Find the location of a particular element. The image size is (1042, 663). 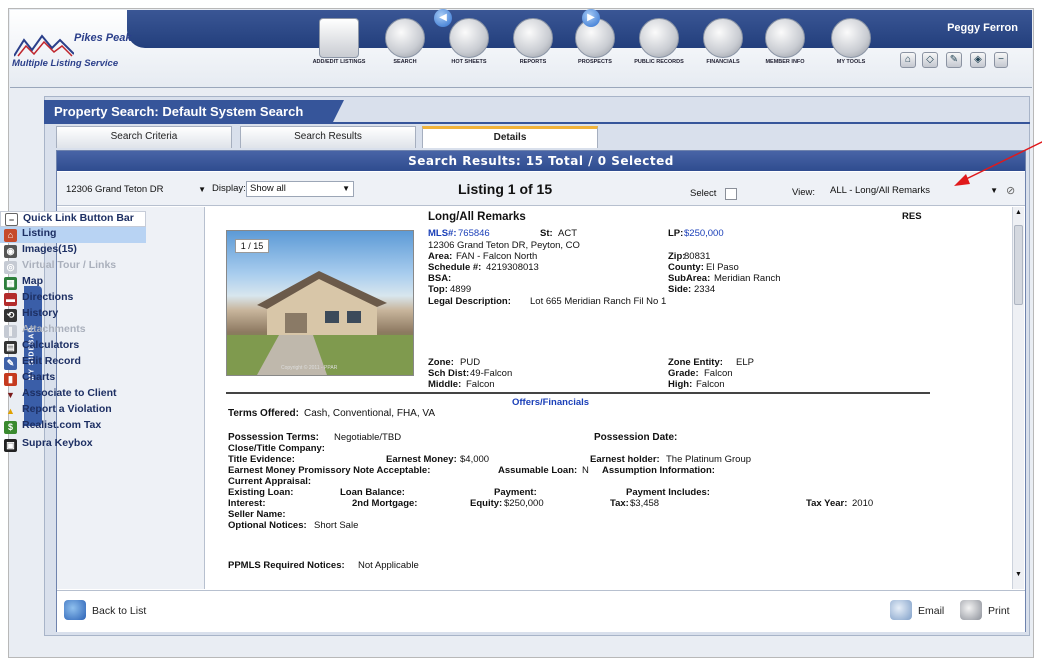

current-appraisal-label: Current Appraisal: is located at coordinates (270, 481).